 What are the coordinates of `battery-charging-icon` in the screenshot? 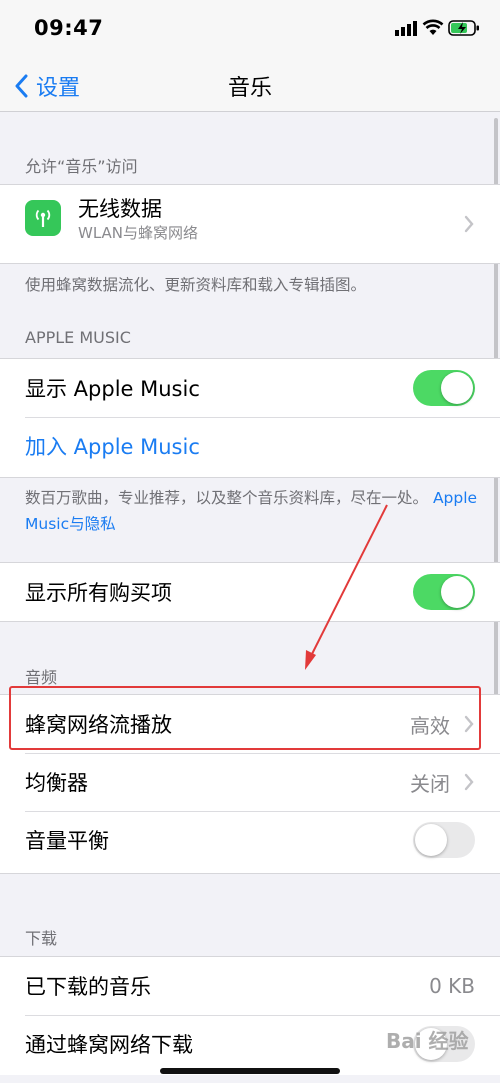 It's located at (463, 28).